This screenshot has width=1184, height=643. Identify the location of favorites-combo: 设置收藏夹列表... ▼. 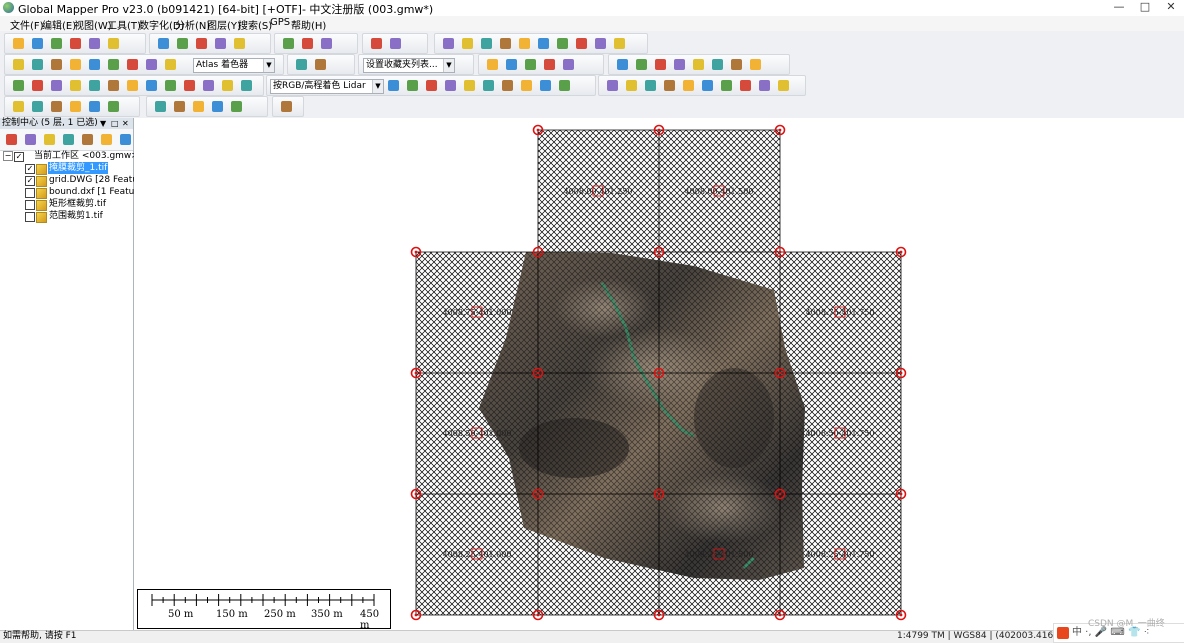
(409, 65).